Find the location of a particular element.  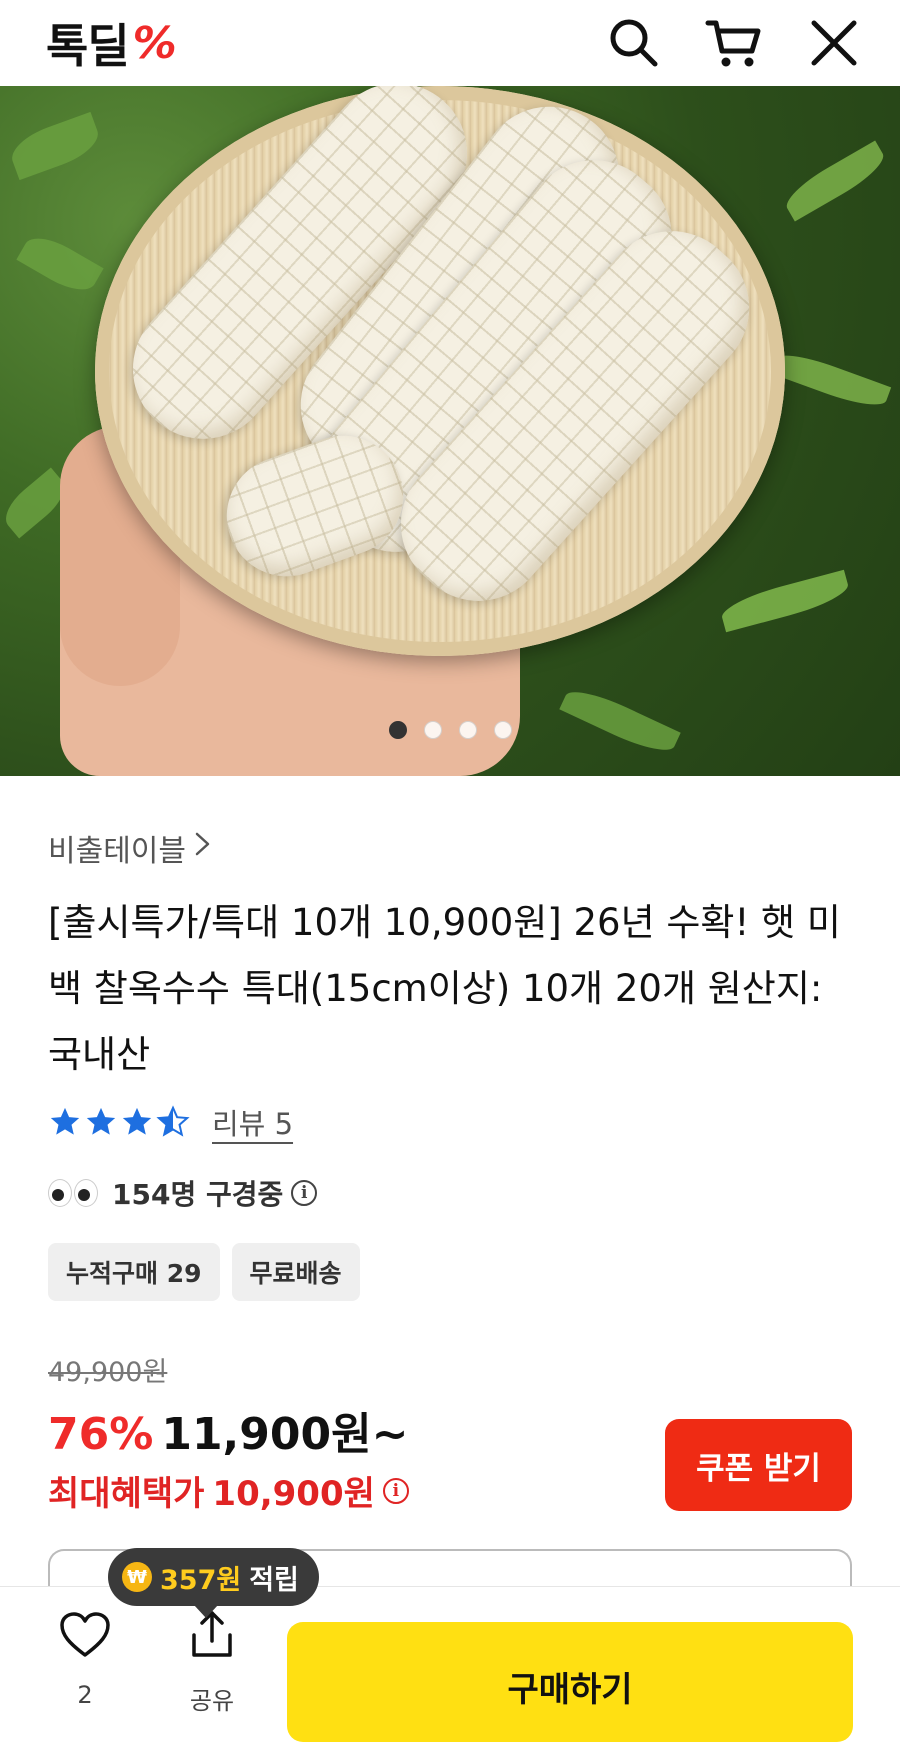

review-link: 리뷰 5 is located at coordinates (252, 1122).